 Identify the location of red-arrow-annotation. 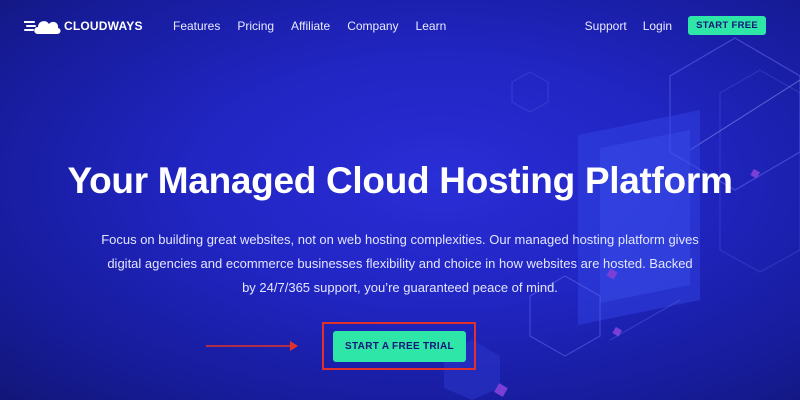
(252, 346).